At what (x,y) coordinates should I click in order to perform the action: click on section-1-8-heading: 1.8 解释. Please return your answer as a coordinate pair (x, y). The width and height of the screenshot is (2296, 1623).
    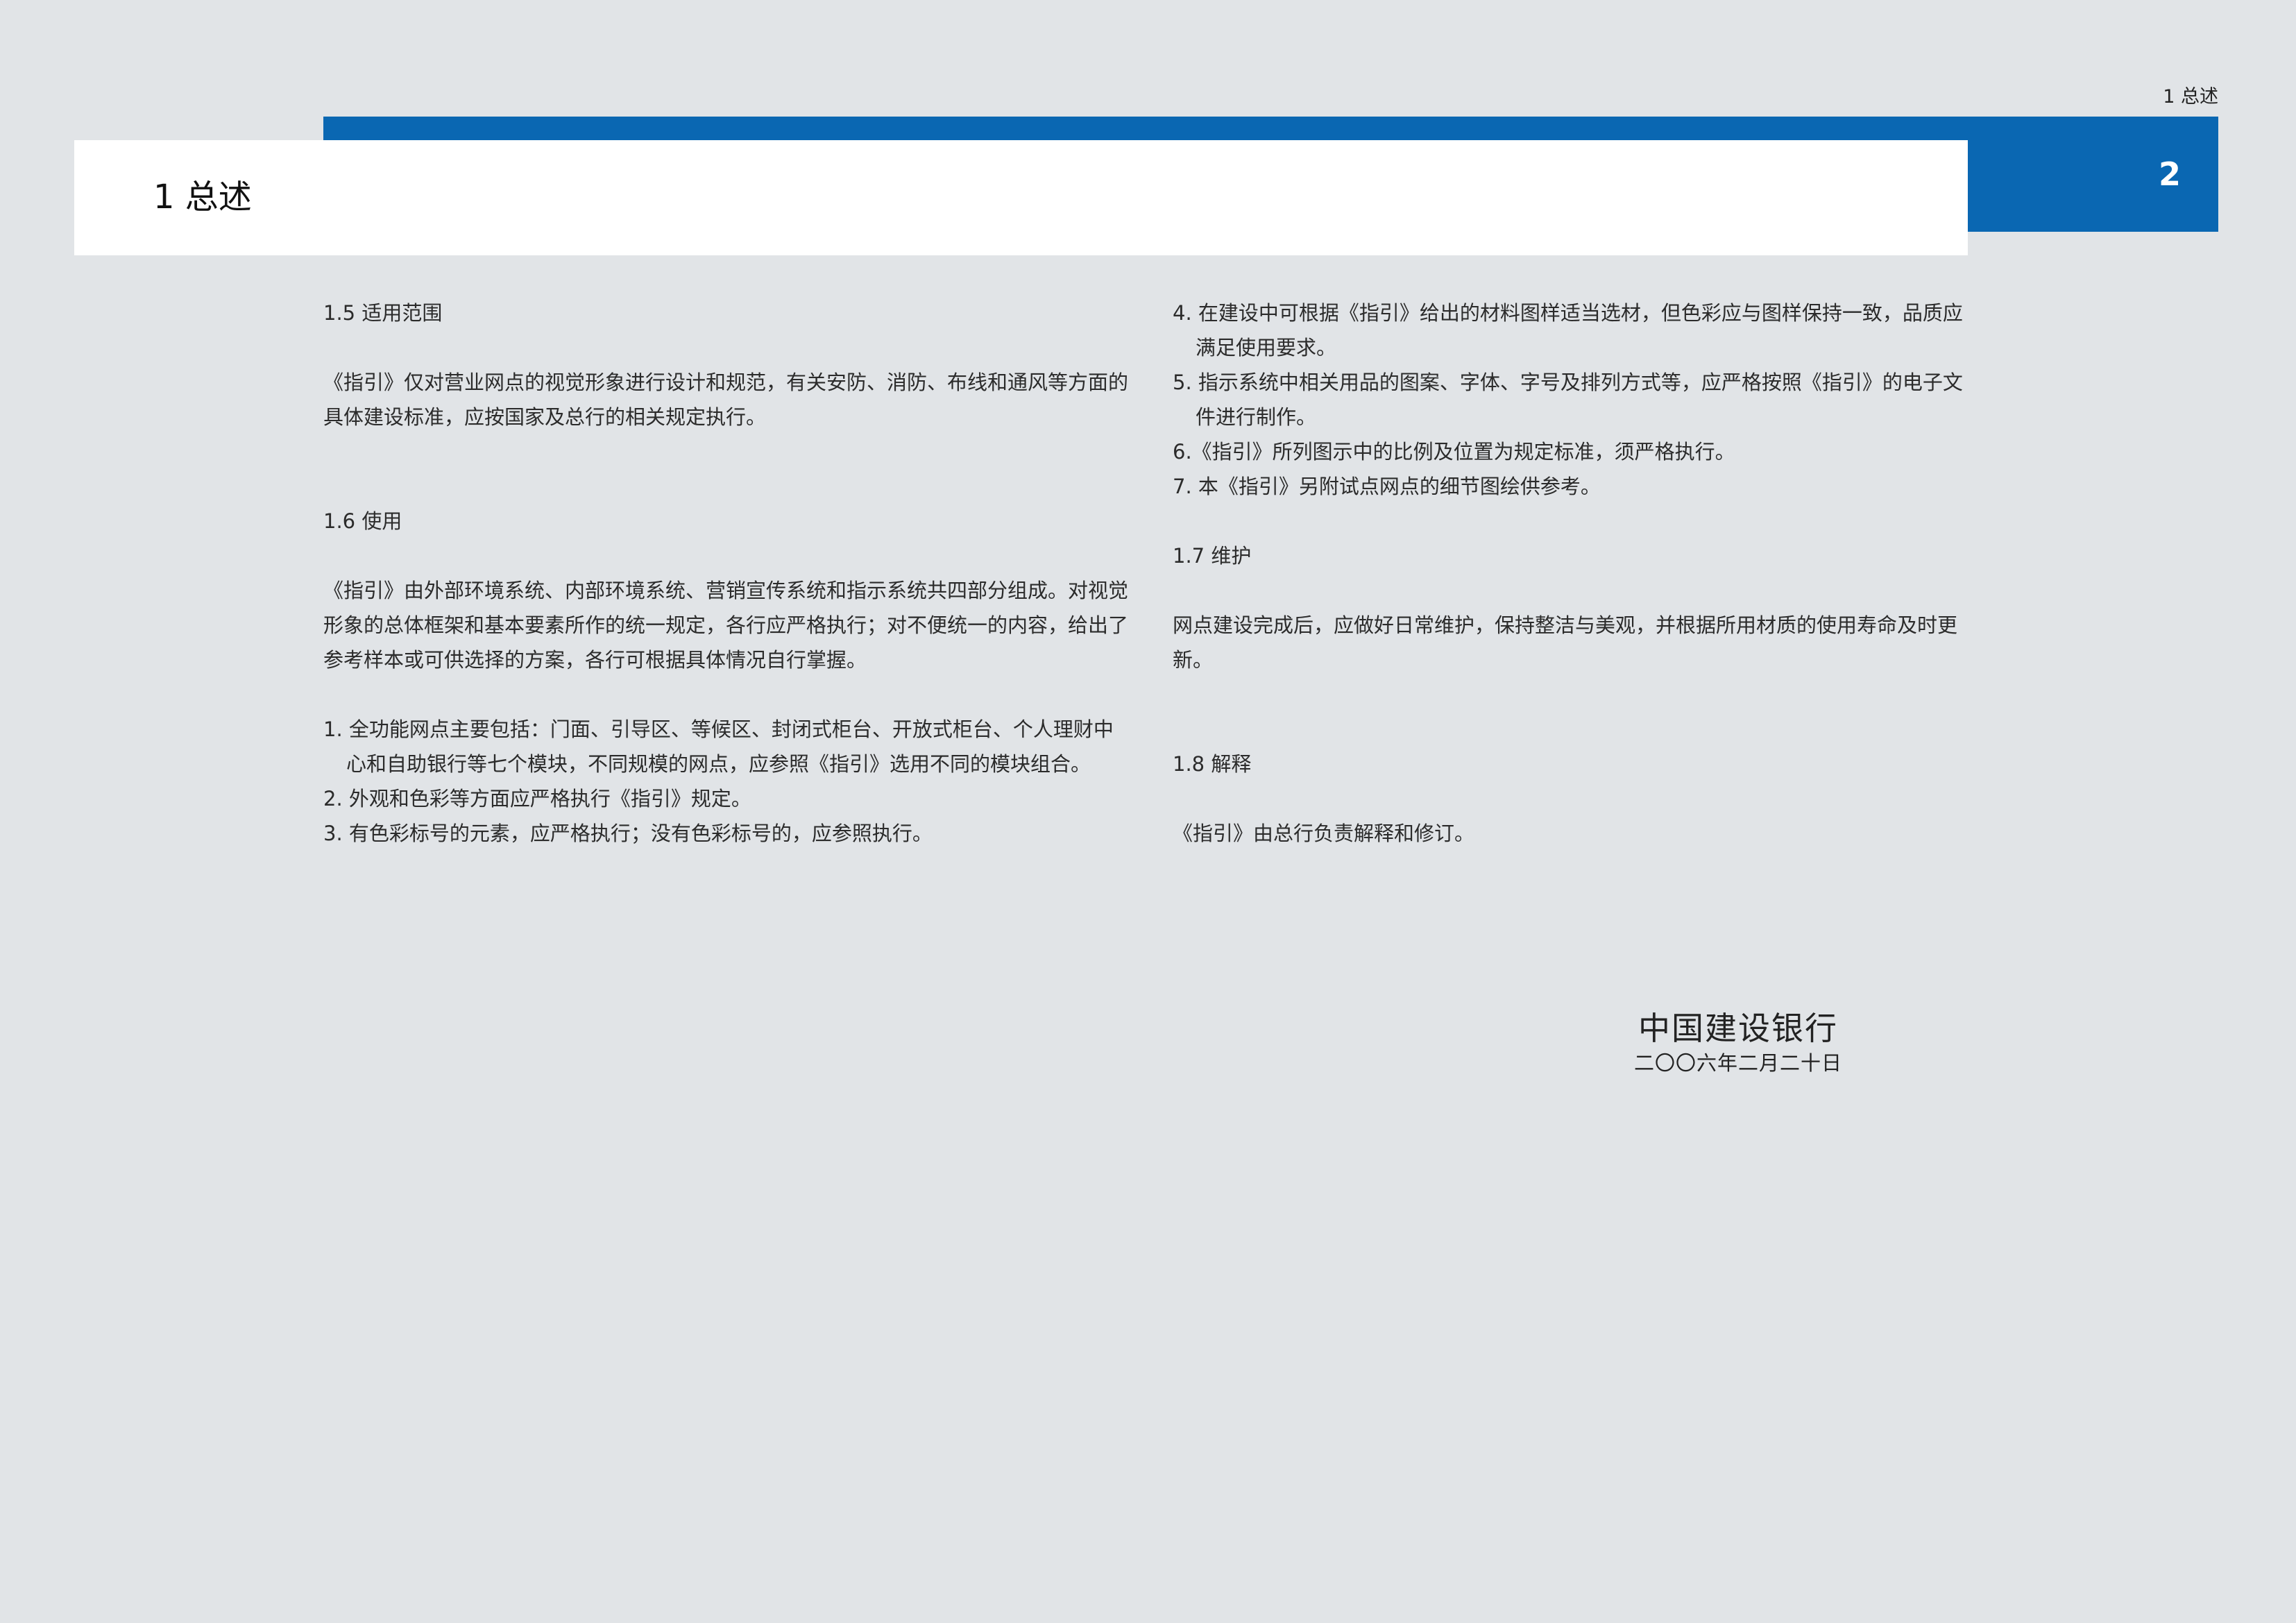
    Looking at the image, I should click on (1212, 764).